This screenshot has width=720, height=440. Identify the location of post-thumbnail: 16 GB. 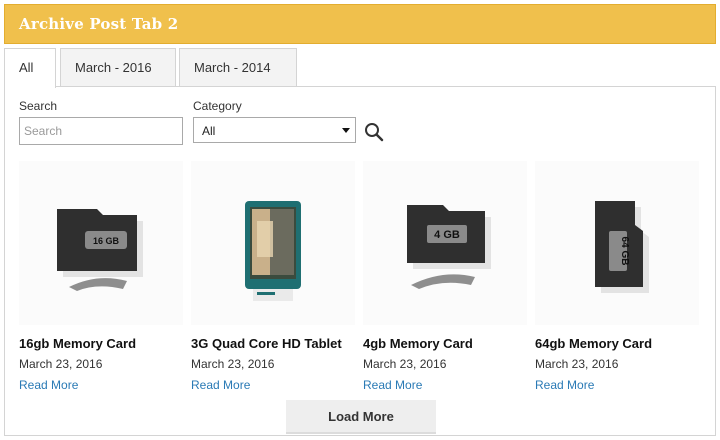
(101, 243).